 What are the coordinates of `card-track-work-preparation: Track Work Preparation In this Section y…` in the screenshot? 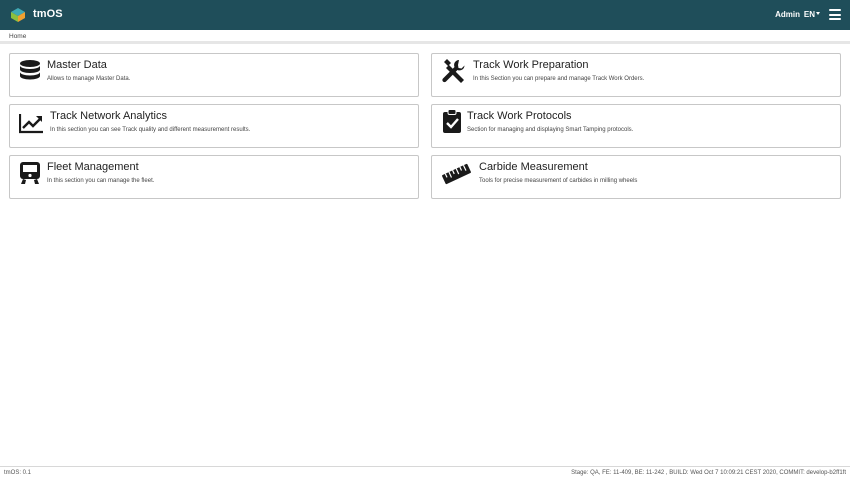 It's located at (636, 75).